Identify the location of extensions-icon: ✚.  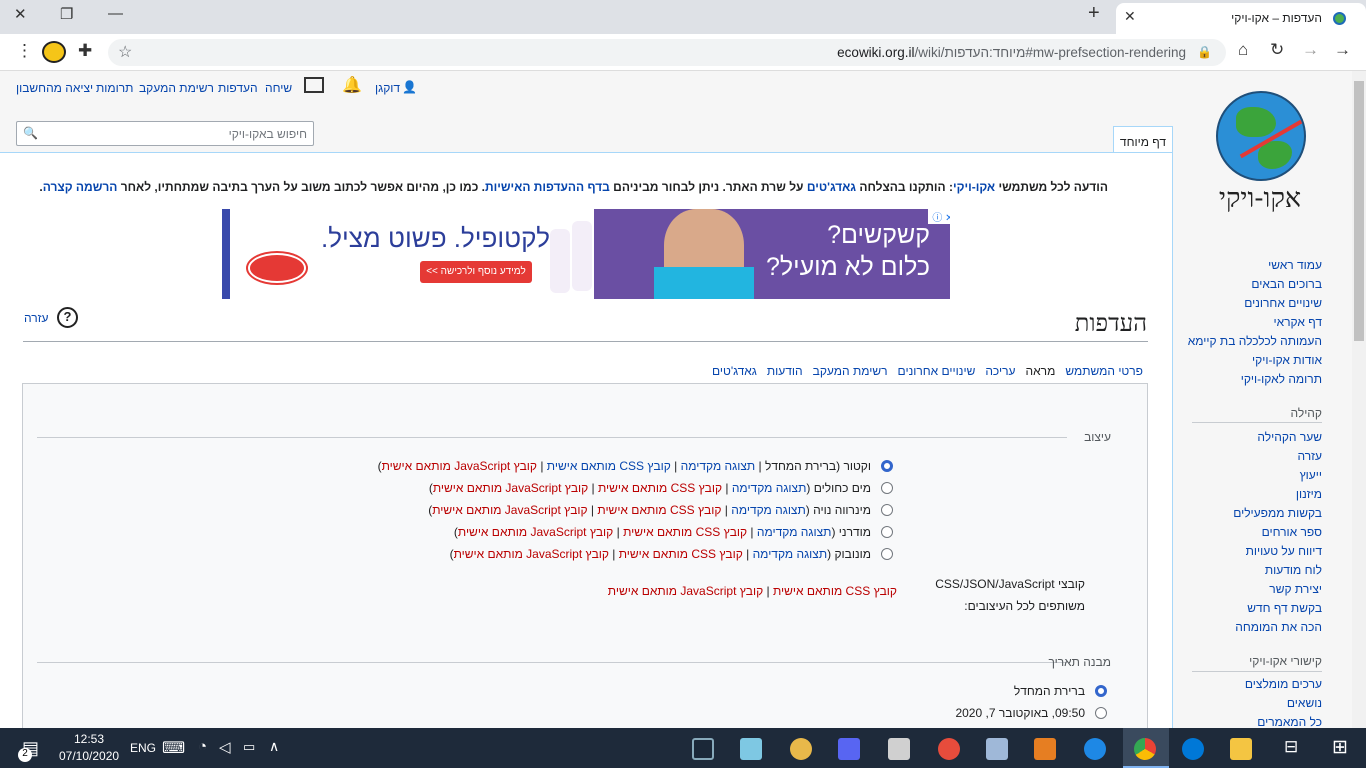
(85, 51).